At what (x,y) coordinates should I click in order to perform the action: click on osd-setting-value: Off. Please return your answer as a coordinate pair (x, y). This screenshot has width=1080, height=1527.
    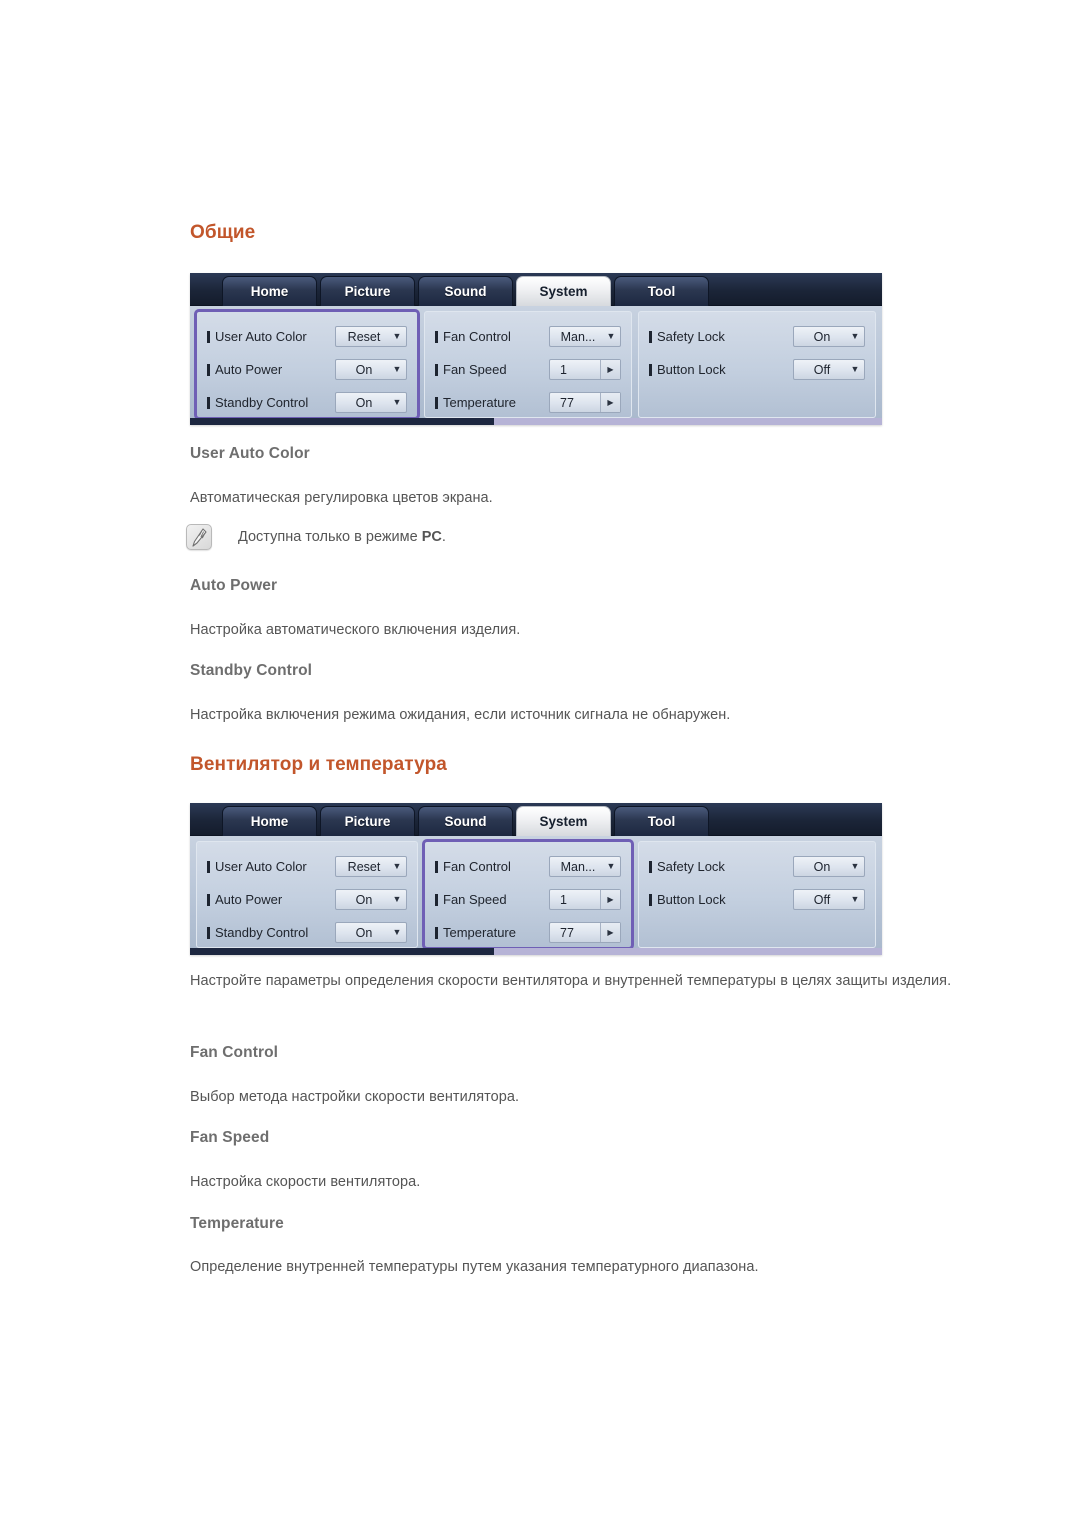
    Looking at the image, I should click on (822, 369).